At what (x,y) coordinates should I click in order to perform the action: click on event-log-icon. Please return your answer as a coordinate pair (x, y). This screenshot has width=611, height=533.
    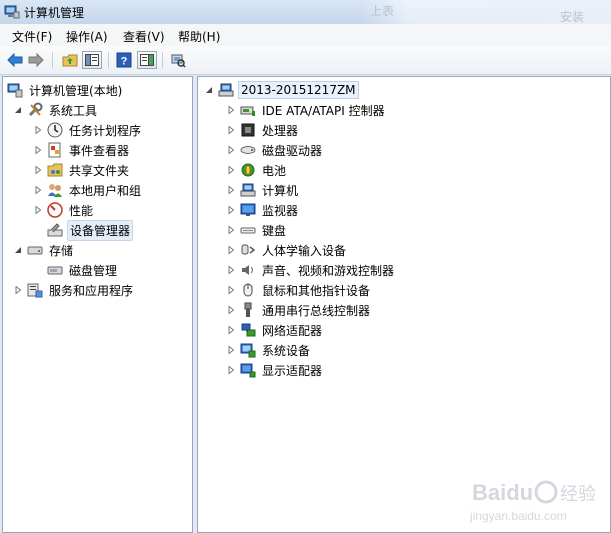
    Looking at the image, I should click on (54, 150).